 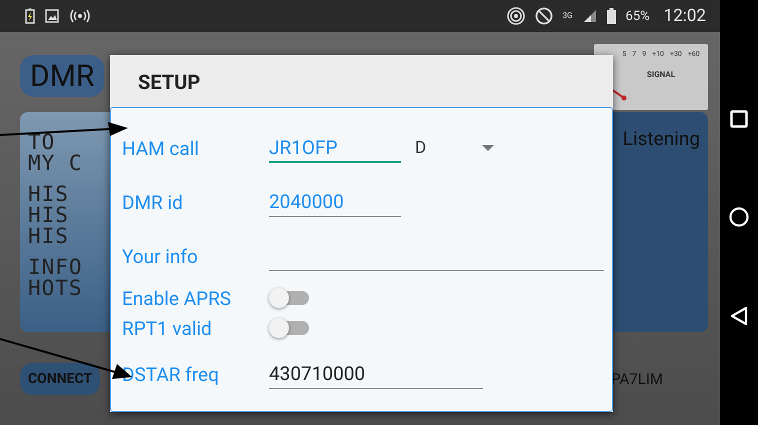 I want to click on back-icon, so click(x=739, y=316).